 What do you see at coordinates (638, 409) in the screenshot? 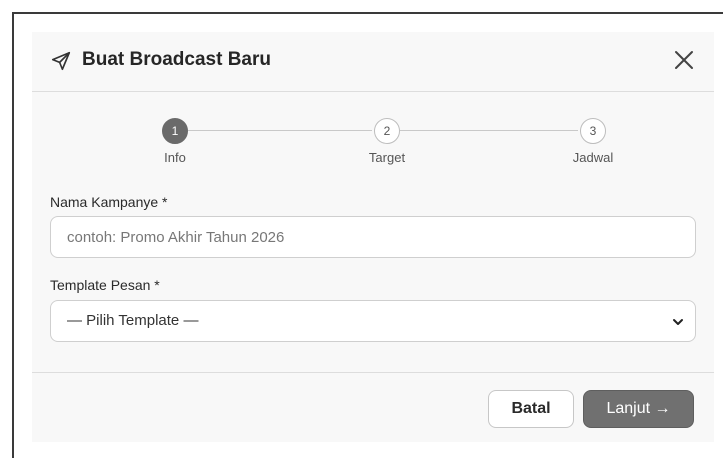
I see `next-button: Lanjut →` at bounding box center [638, 409].